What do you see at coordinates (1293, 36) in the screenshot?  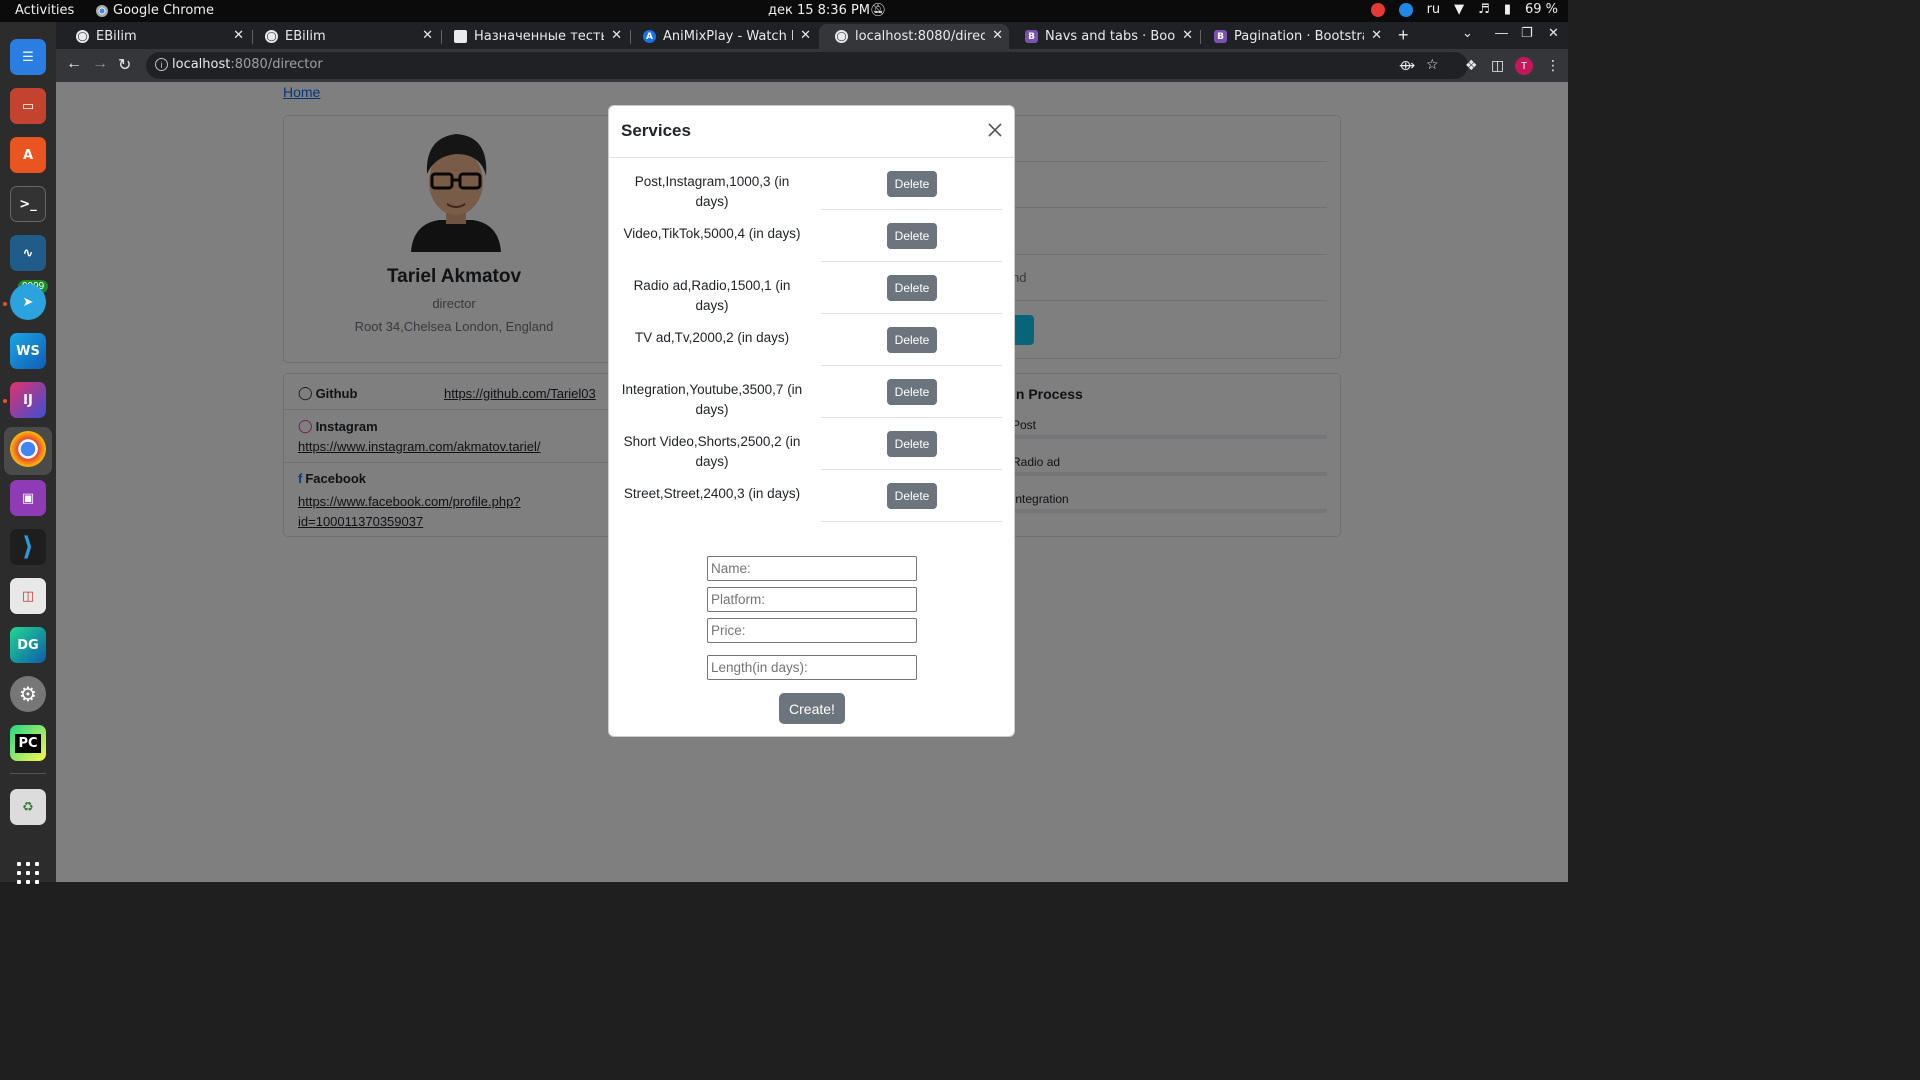 I see `tab-bootstrap-pagination: B Pagination · Bootstrap ✕` at bounding box center [1293, 36].